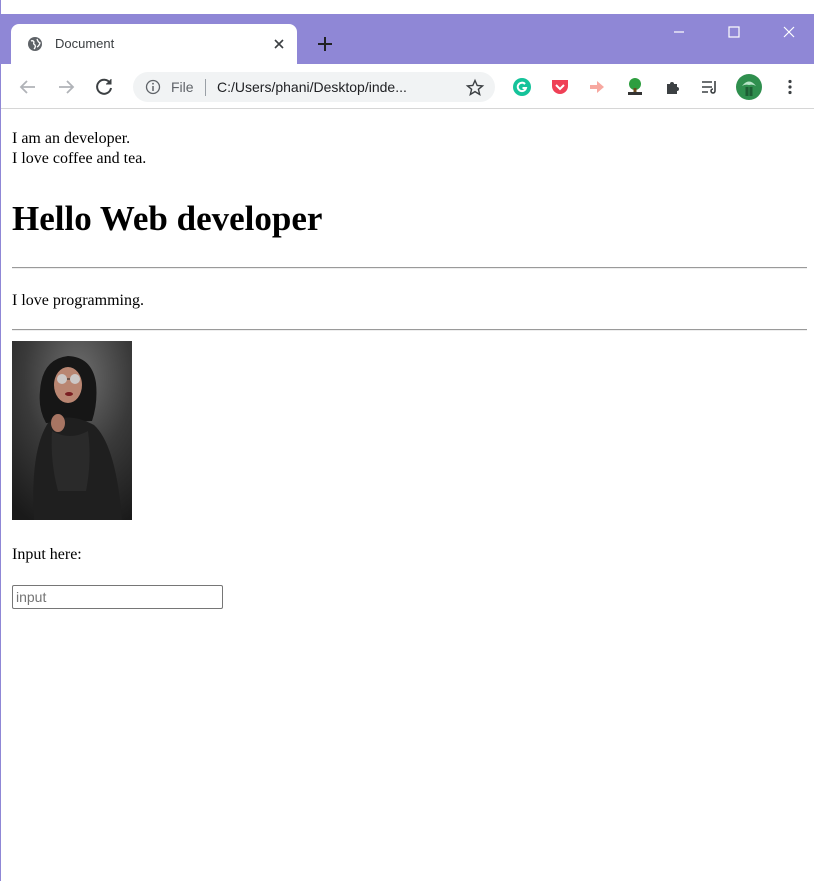  Describe the element at coordinates (407, 32) in the screenshot. I see `tab-strip: Document` at that location.